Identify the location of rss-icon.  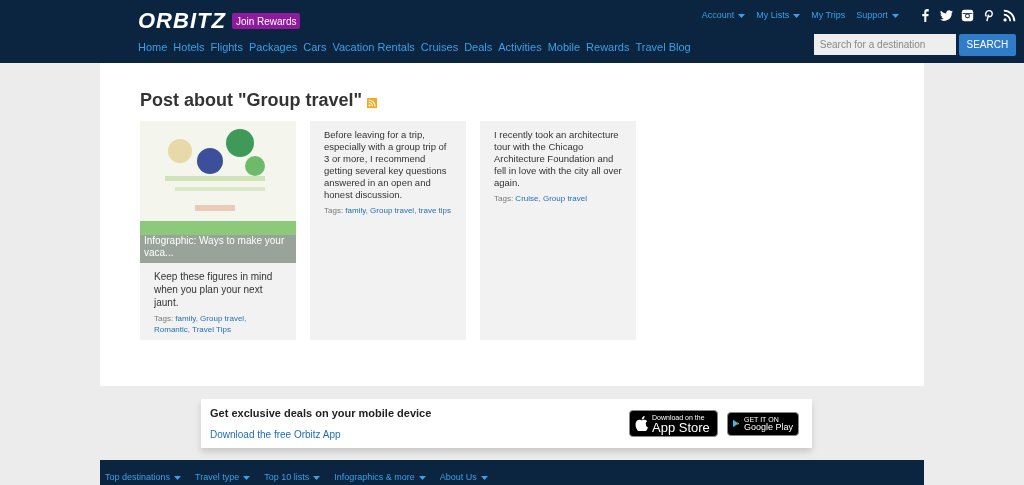
(1009, 16).